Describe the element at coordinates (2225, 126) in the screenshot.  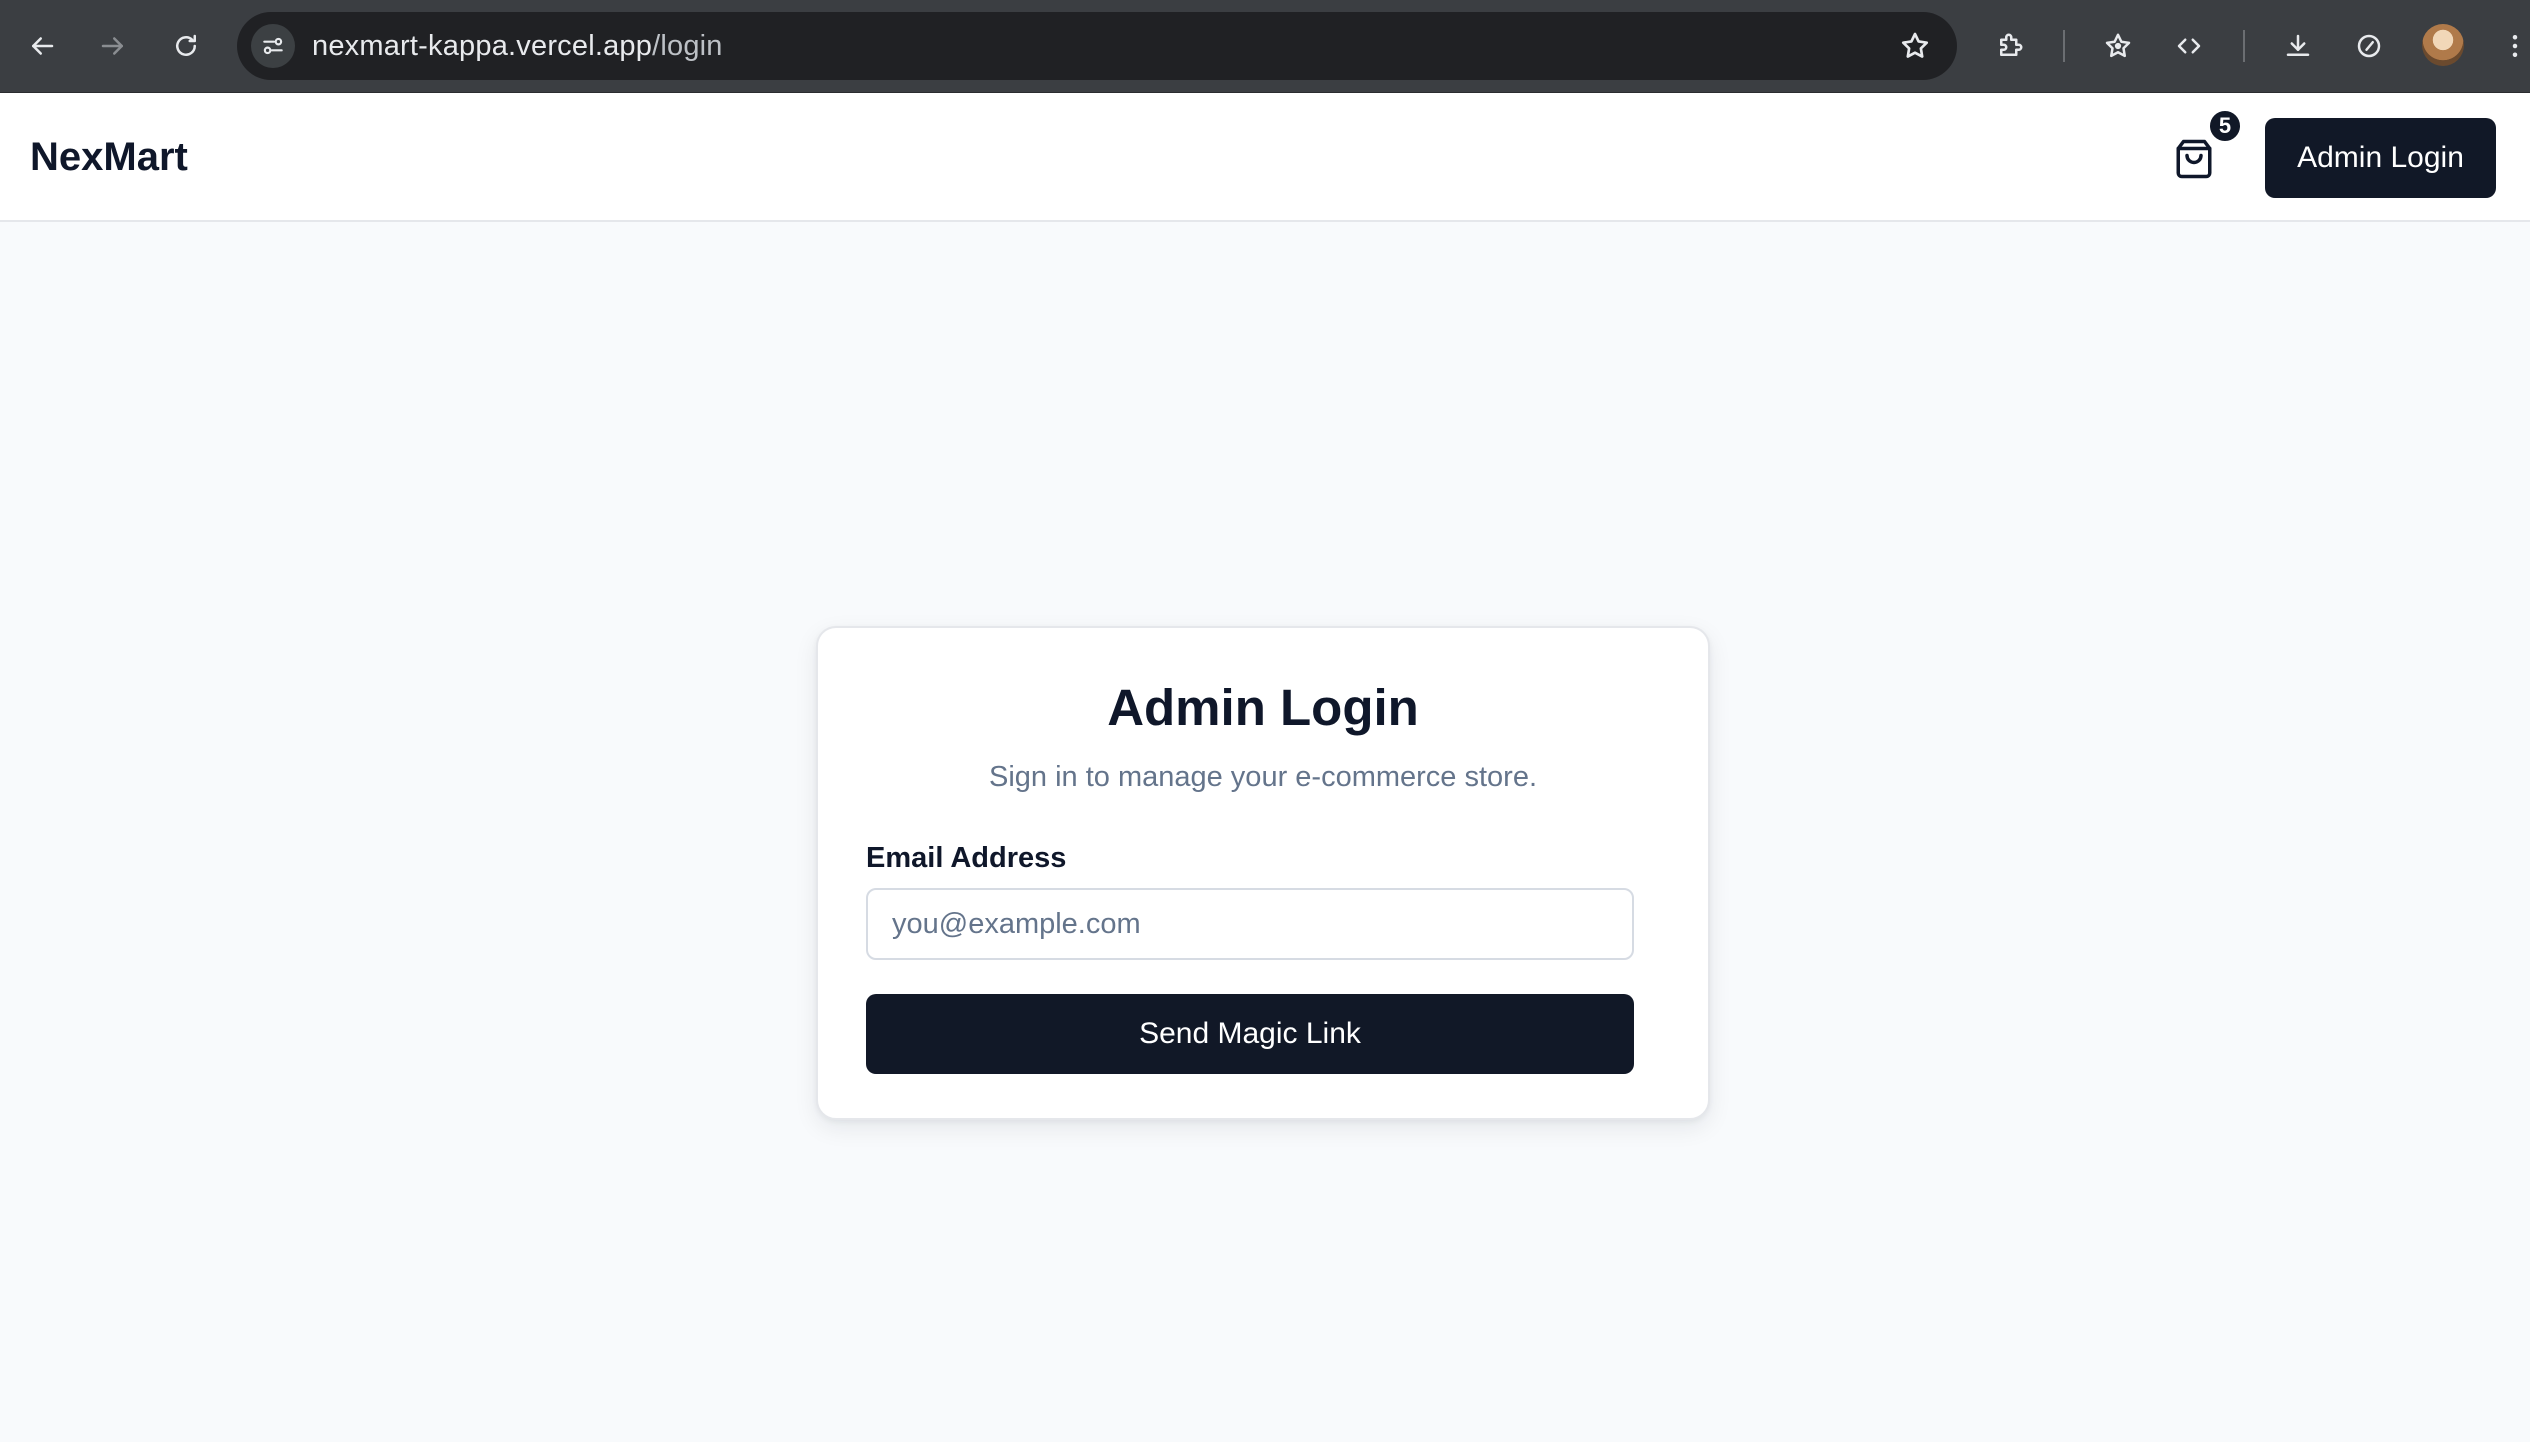
I see `cart-count-badge: 5` at that location.